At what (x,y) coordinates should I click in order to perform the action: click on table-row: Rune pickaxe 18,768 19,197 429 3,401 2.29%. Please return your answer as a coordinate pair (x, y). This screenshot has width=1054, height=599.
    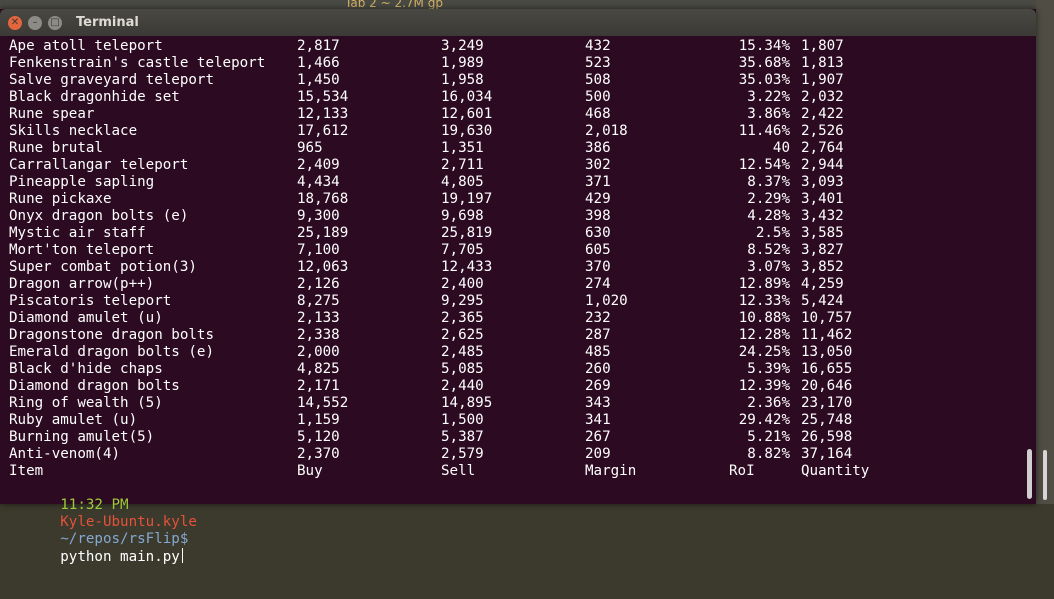
    Looking at the image, I should click on (522, 199).